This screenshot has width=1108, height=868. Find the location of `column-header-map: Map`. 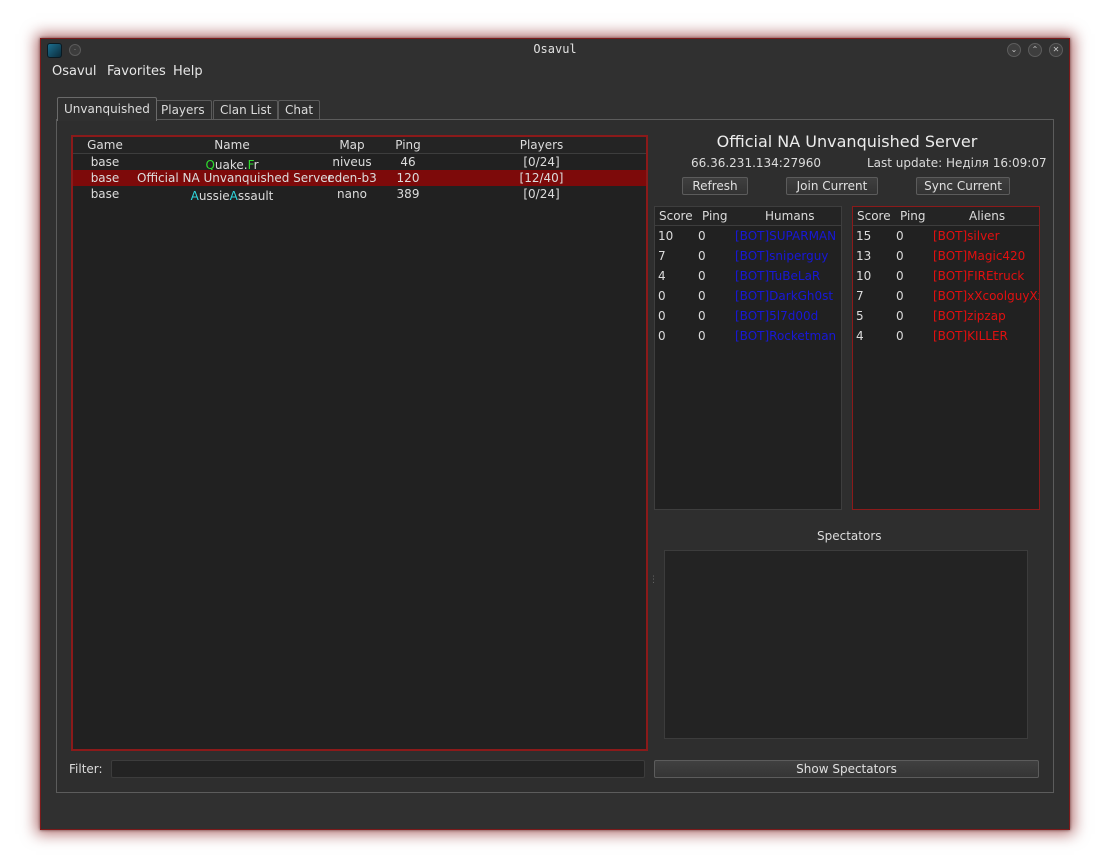

column-header-map: Map is located at coordinates (352, 145).